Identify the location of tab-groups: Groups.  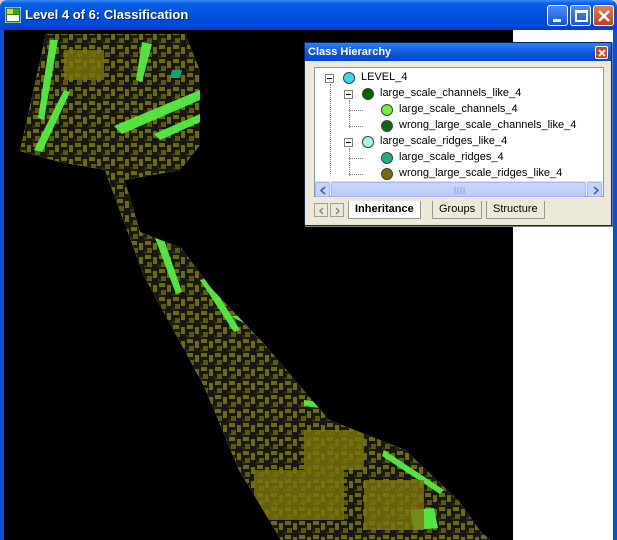
(457, 210).